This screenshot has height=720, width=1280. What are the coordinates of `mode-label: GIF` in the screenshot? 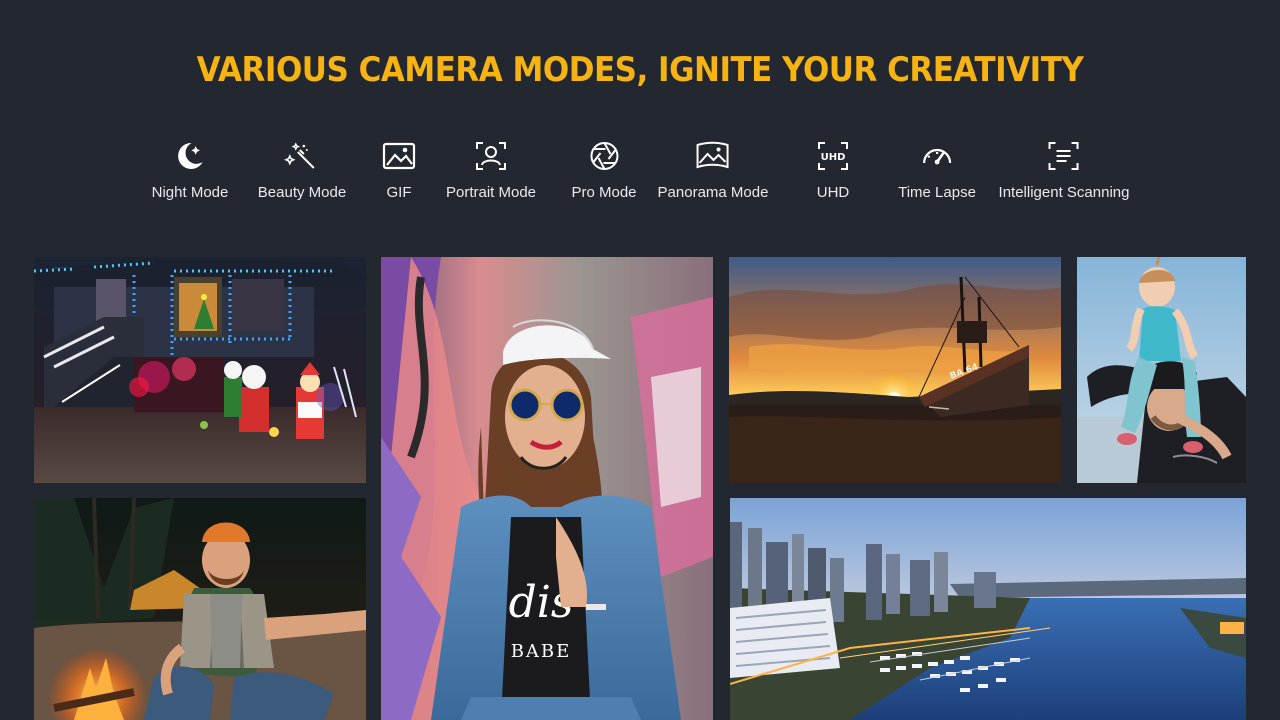 It's located at (399, 192).